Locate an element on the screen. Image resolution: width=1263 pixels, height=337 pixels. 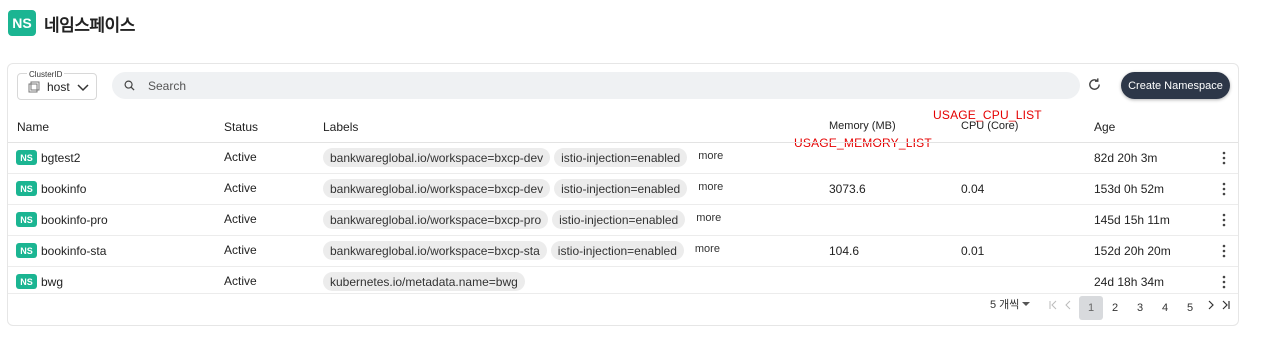
last-page-icon is located at coordinates (1226, 305).